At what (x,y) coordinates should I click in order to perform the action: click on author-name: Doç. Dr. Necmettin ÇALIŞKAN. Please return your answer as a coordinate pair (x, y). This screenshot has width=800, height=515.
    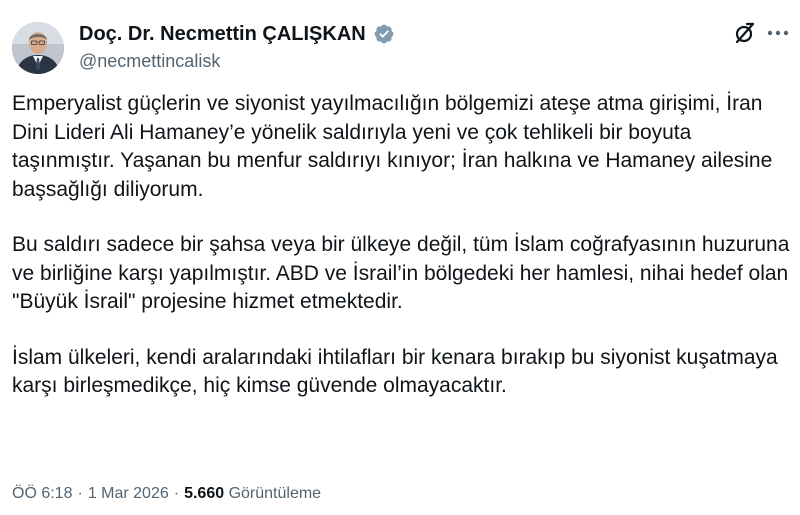
    Looking at the image, I should click on (222, 34).